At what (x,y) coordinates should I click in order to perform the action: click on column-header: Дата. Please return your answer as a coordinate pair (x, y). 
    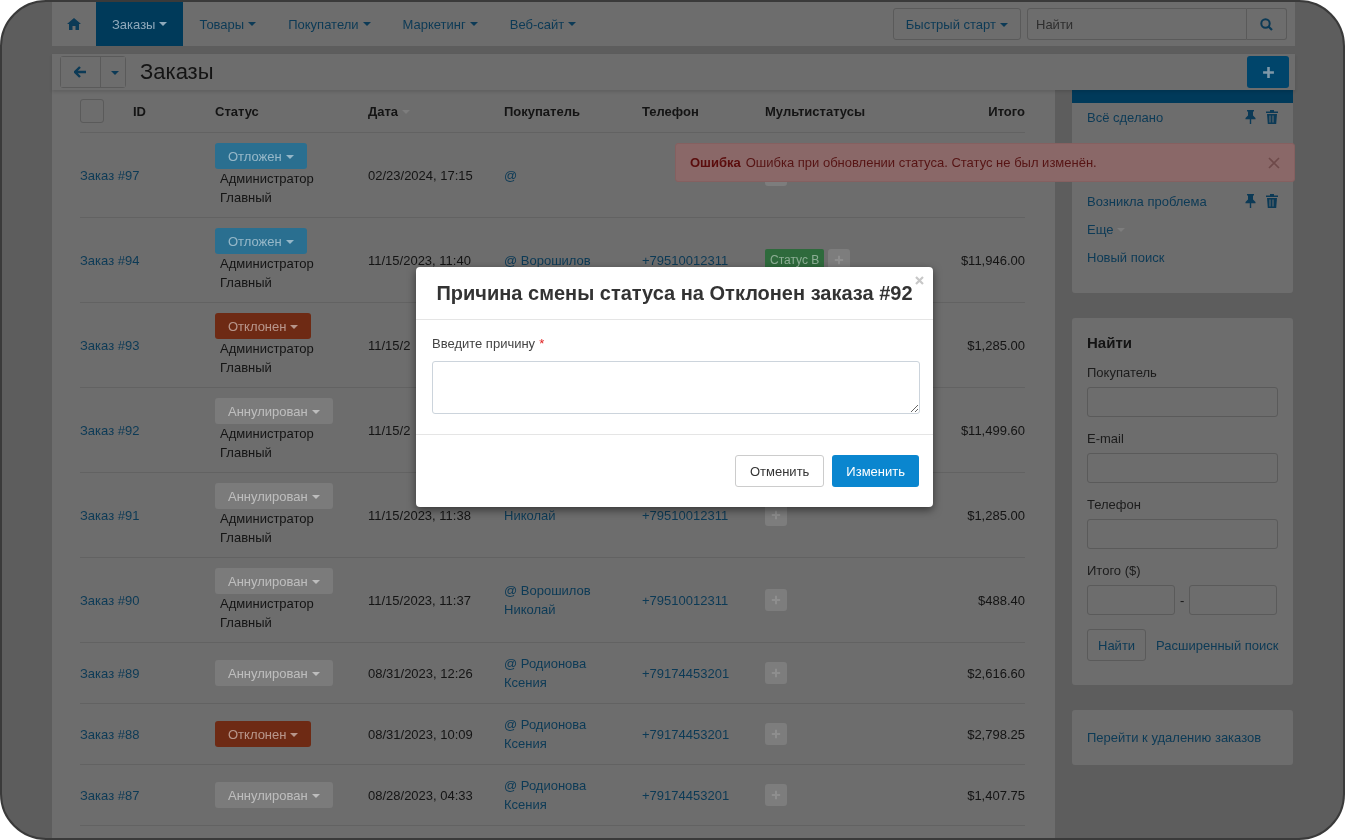
    Looking at the image, I should click on (389, 111).